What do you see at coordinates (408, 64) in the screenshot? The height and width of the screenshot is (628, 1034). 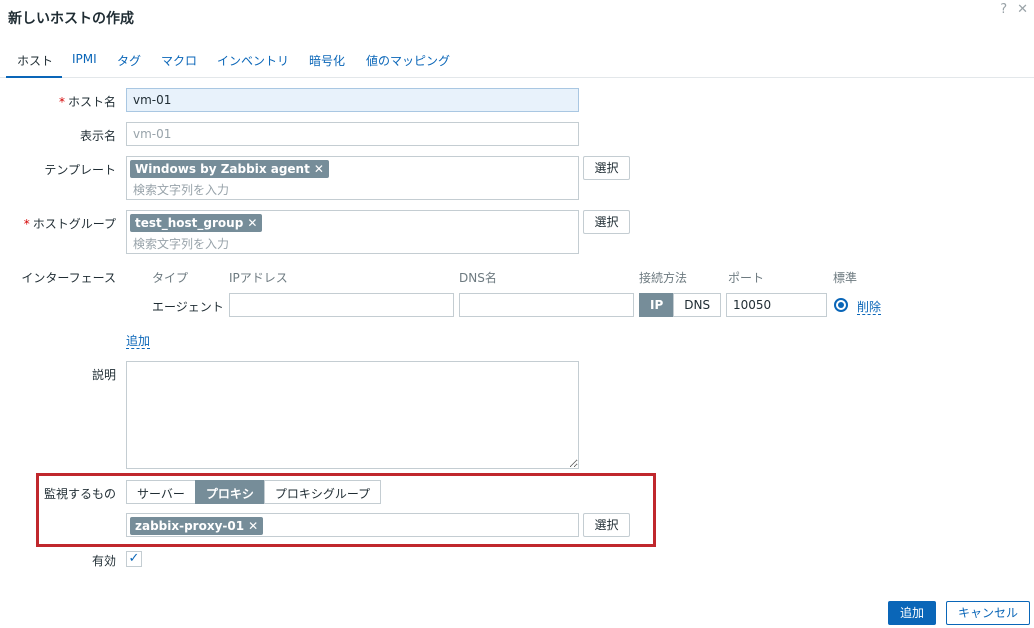 I see `tab-value-mapping: 値のマッピング` at bounding box center [408, 64].